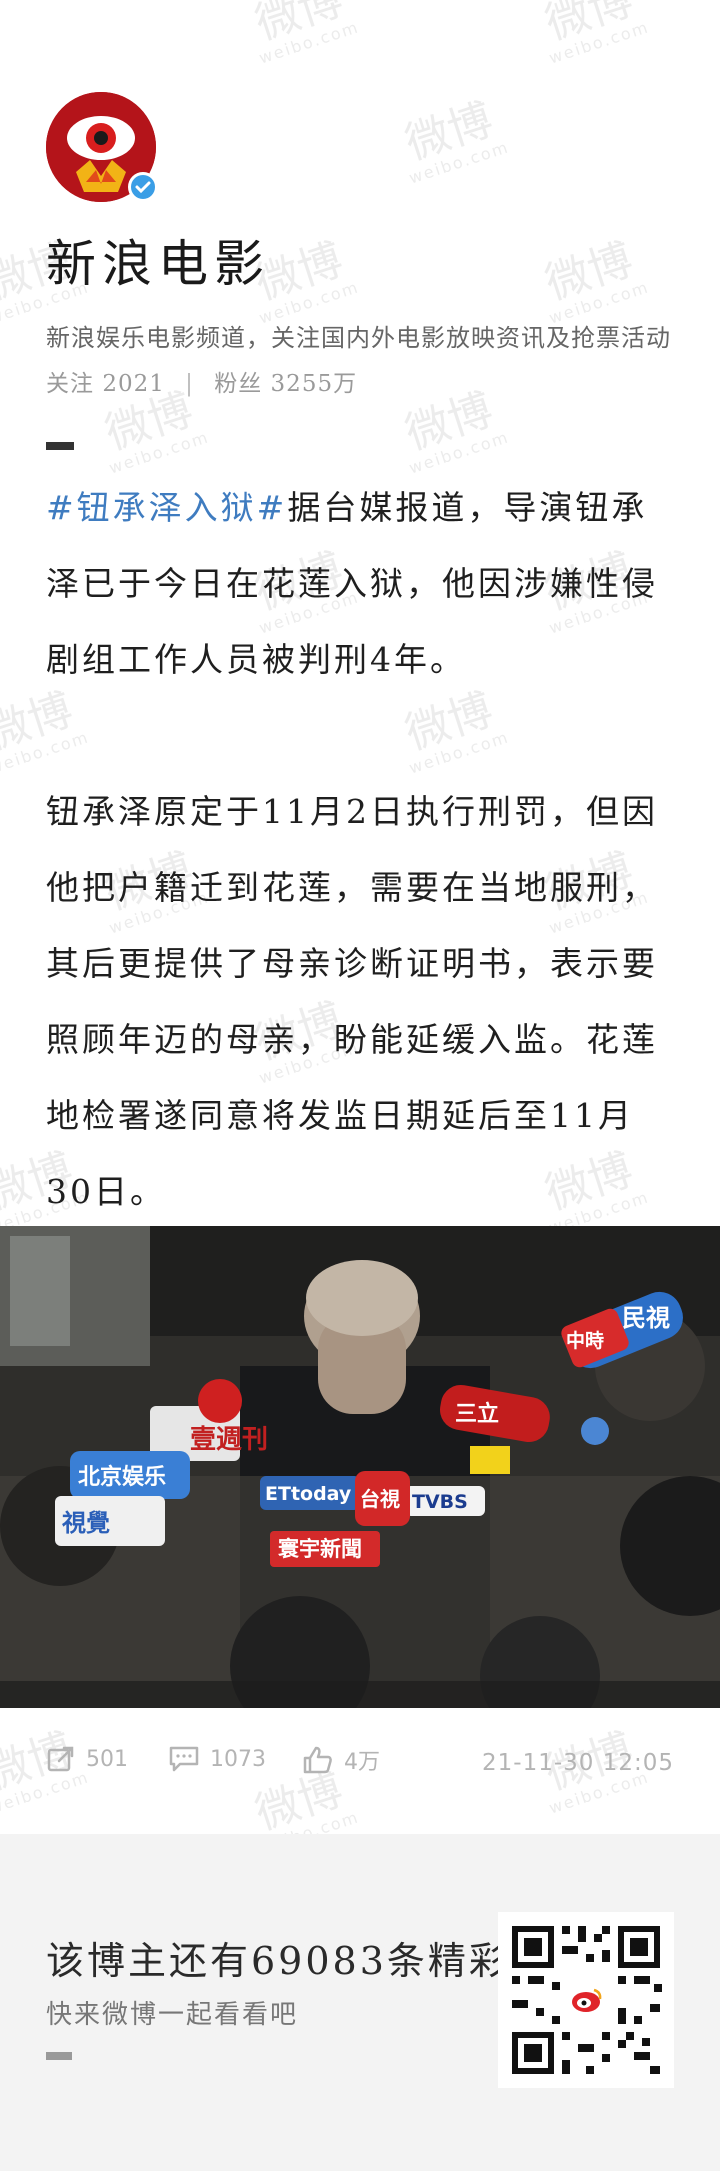 The image size is (720, 2171). What do you see at coordinates (122, 1477) in the screenshot?
I see `mic-label-beijing: 北京娱乐` at bounding box center [122, 1477].